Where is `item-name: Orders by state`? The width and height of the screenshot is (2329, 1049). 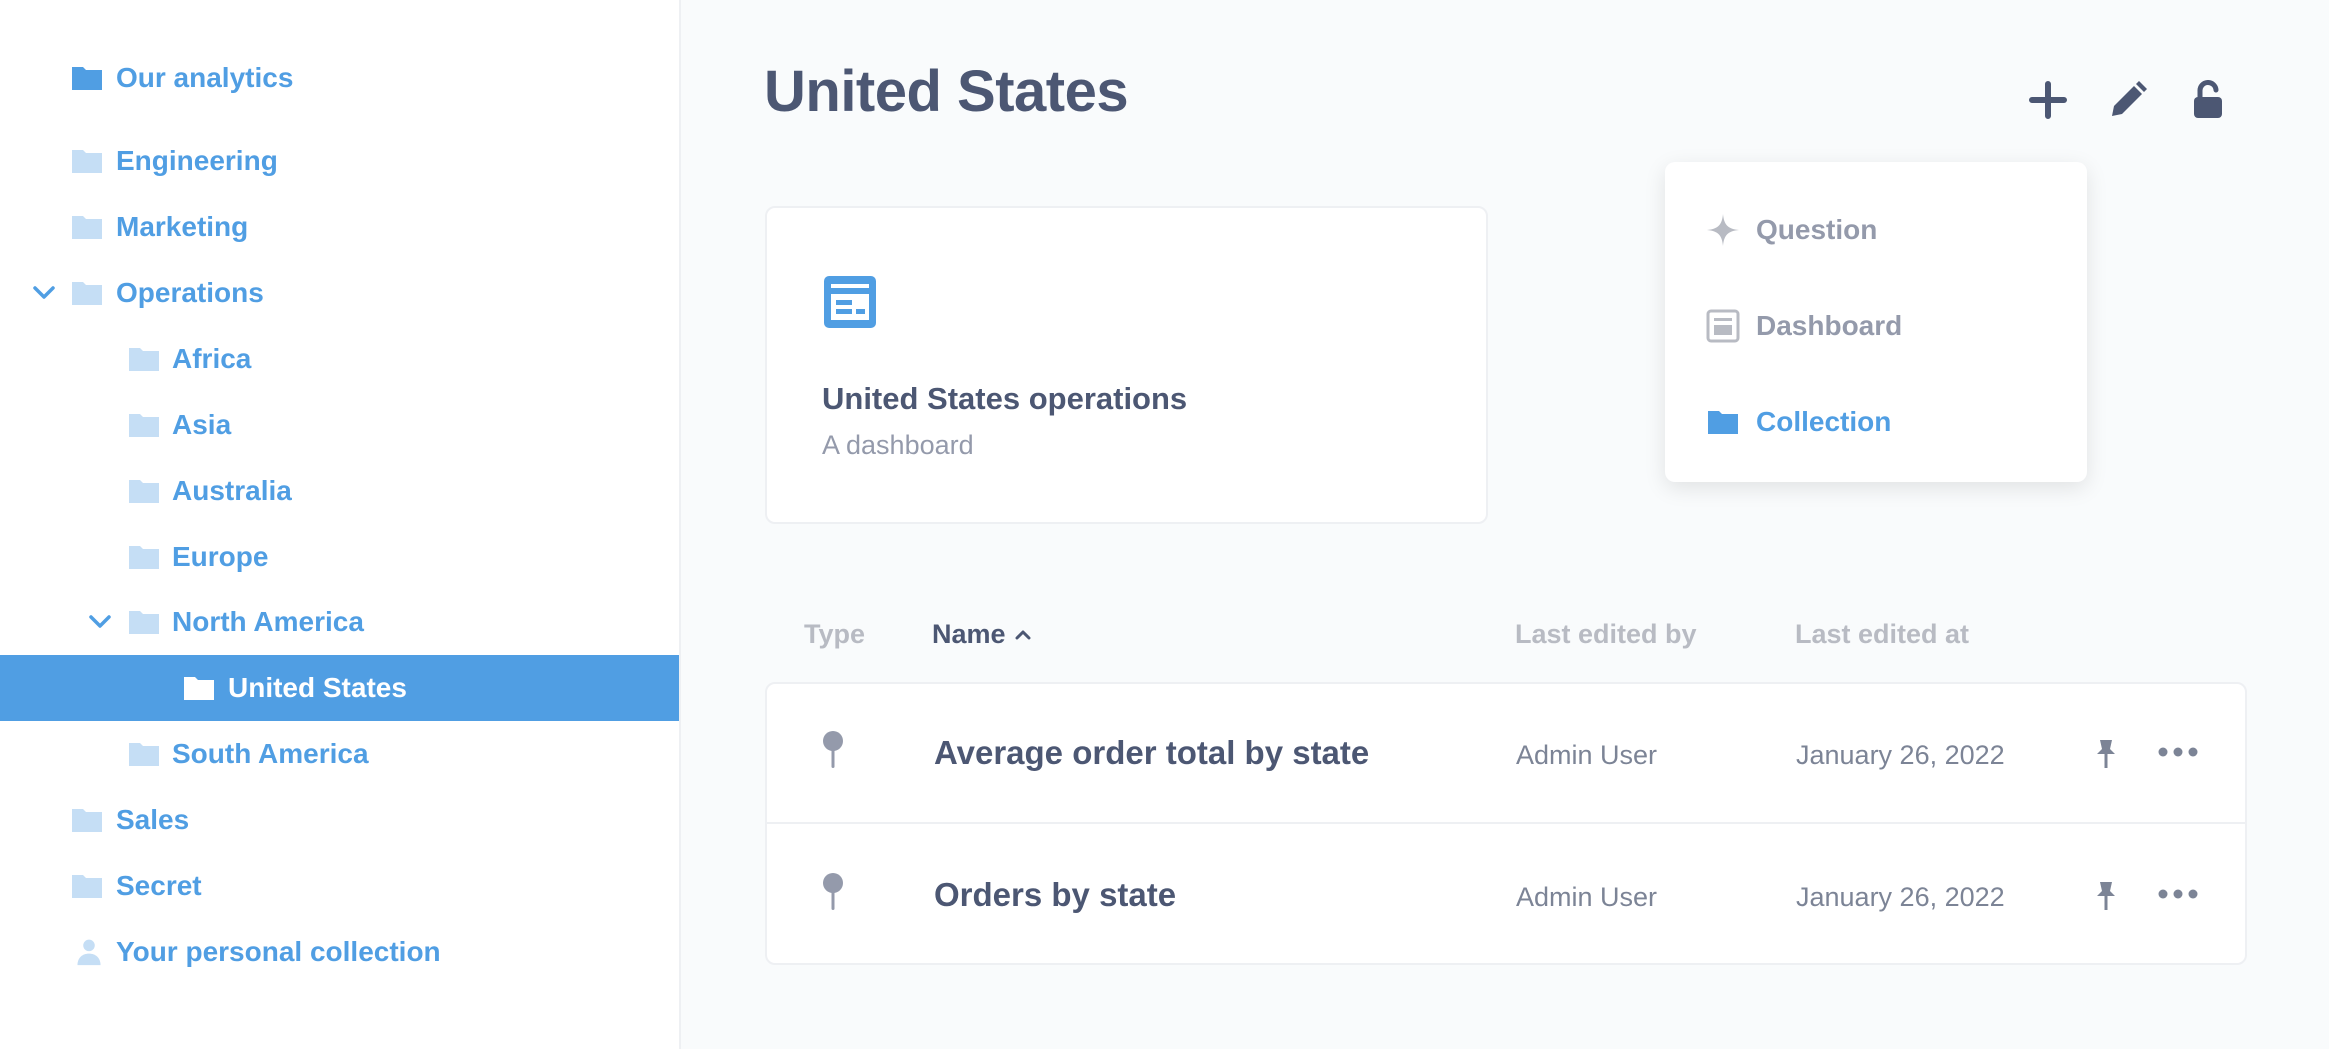 item-name: Orders by state is located at coordinates (1055, 895).